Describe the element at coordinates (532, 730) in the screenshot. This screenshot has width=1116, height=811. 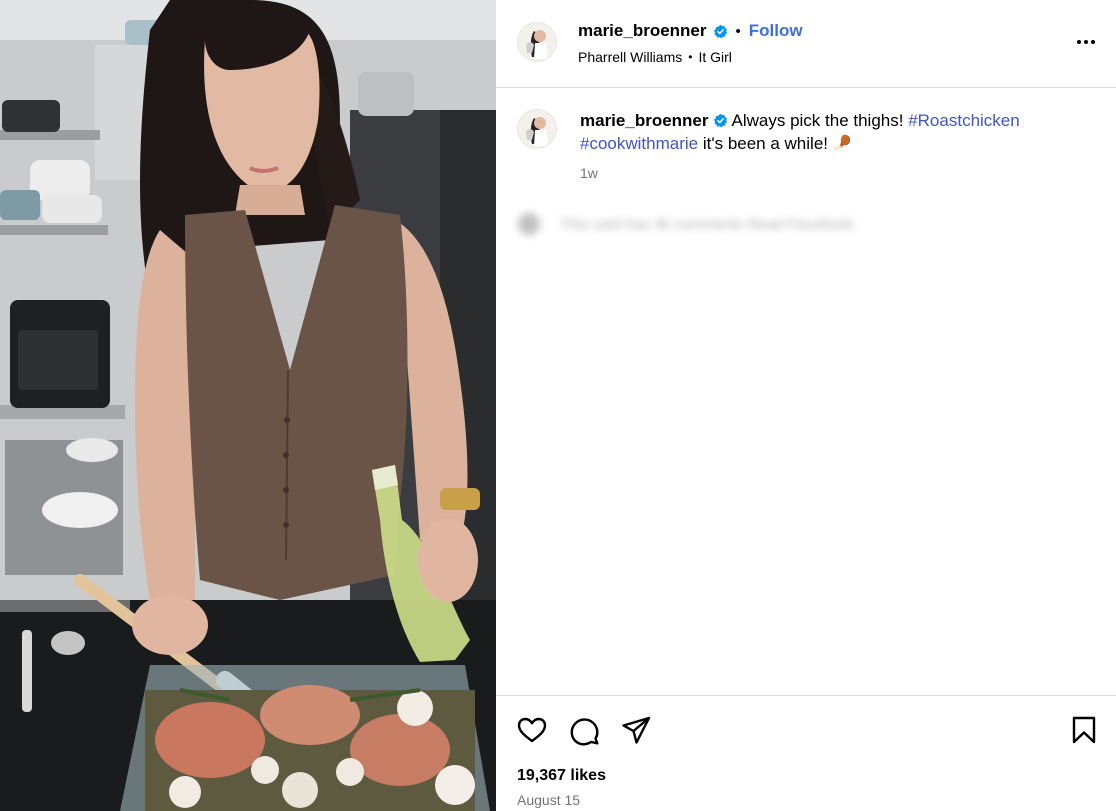
I see `heart-icon` at that location.